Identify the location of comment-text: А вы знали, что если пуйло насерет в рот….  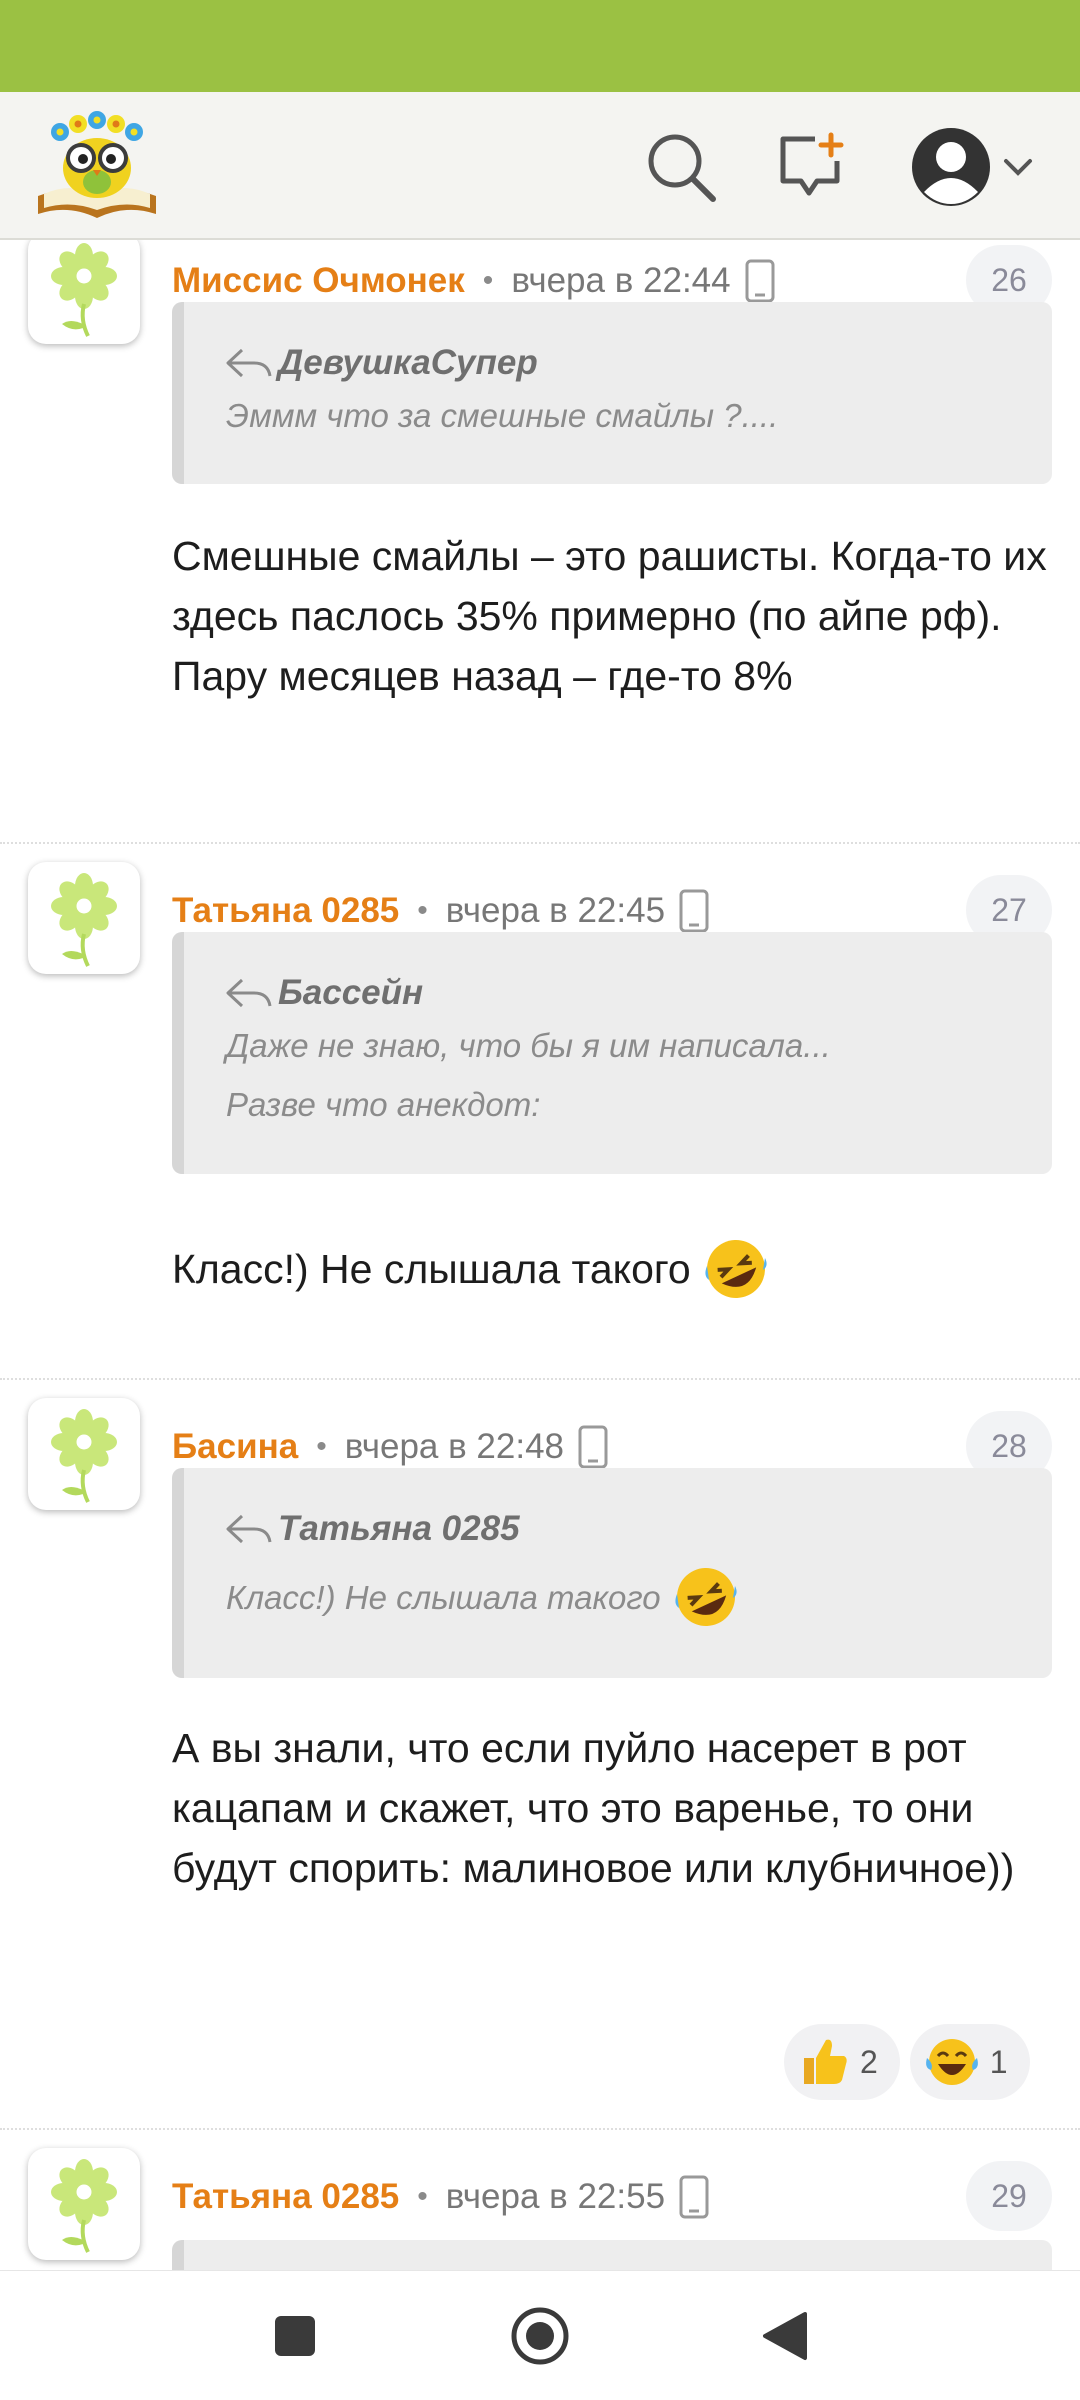
(593, 1808).